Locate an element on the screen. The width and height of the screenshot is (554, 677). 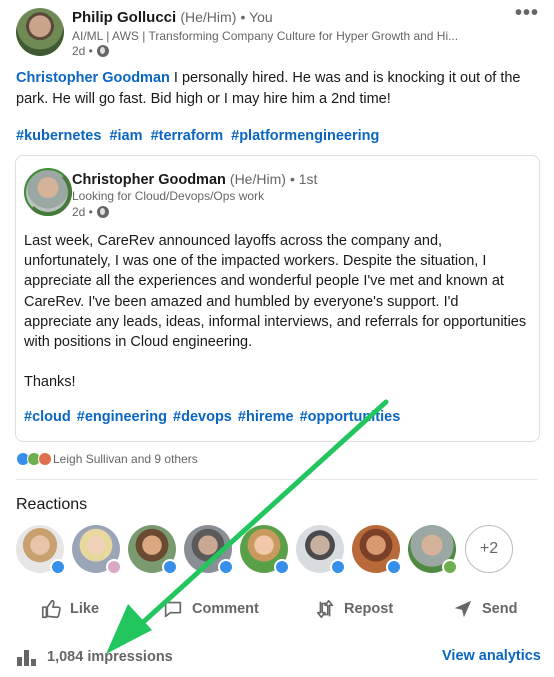
repost-button: Repost is located at coordinates (353, 609).